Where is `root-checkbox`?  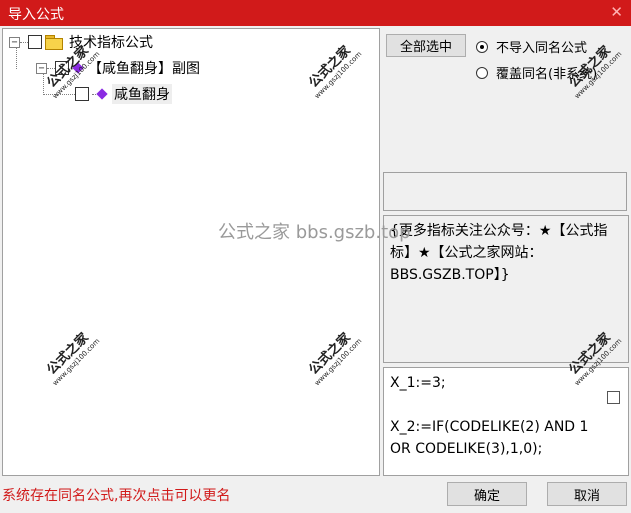
root-checkbox is located at coordinates (35, 42).